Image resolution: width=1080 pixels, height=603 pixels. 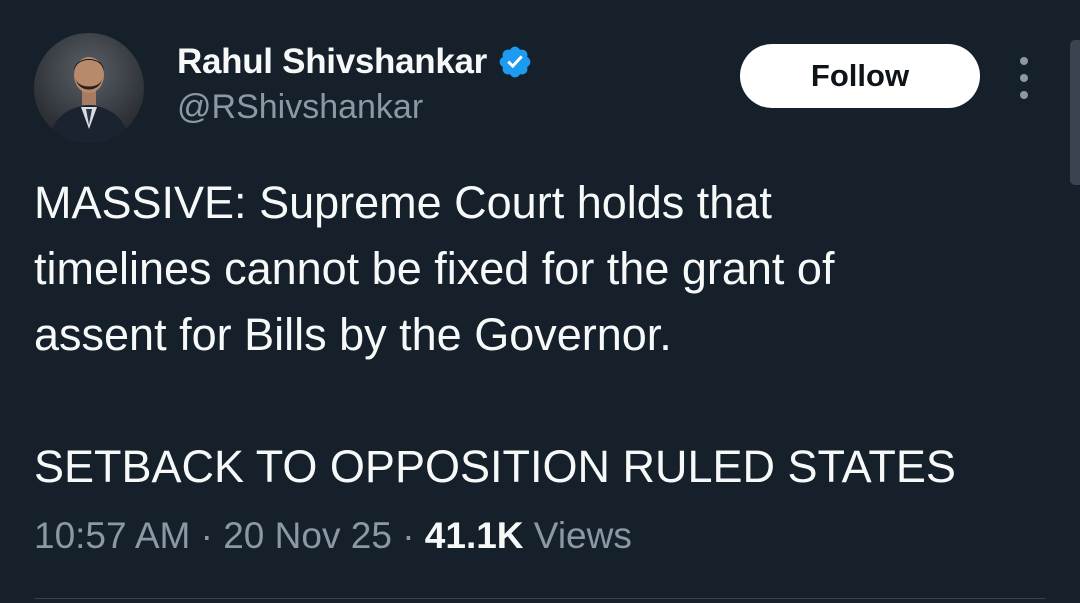 I want to click on views-label: Views, so click(x=577, y=535).